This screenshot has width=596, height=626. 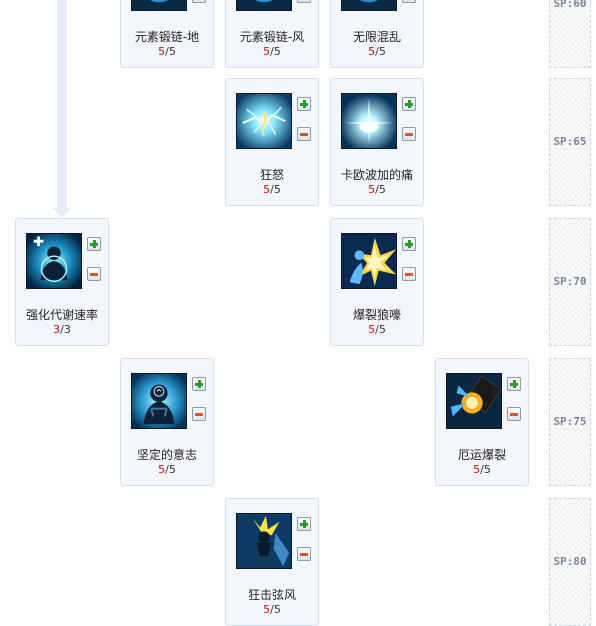 What do you see at coordinates (376, 175) in the screenshot?
I see `skill-name: 卡欧波加的痛` at bounding box center [376, 175].